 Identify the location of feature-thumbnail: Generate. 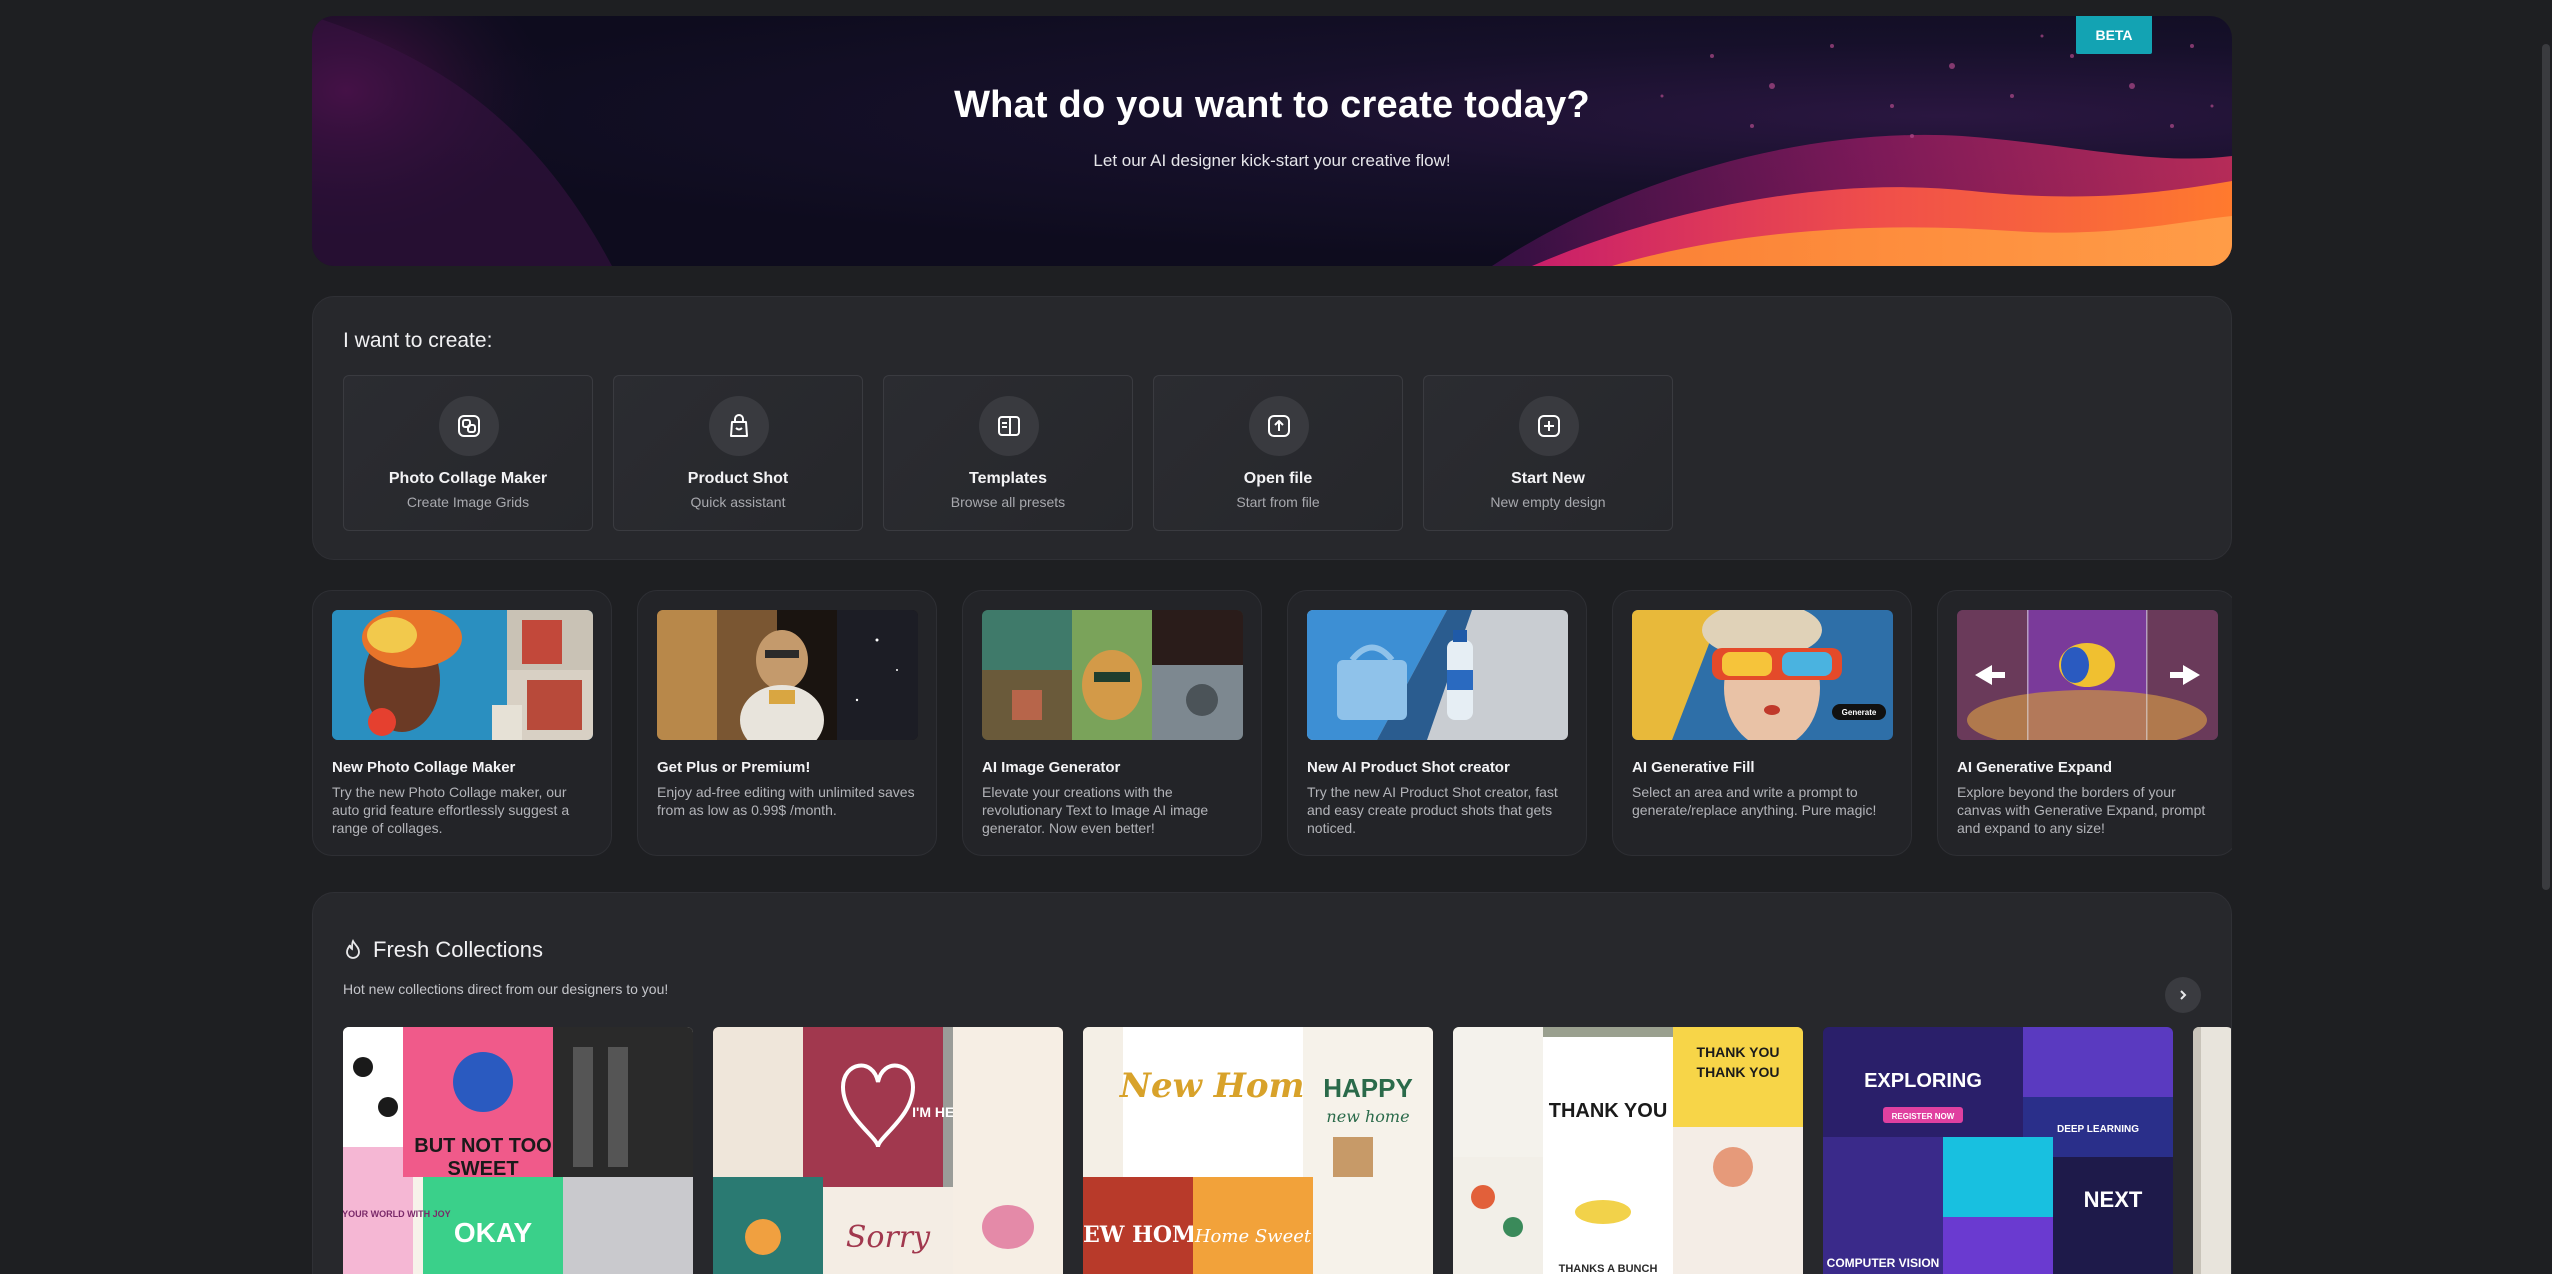
(1762, 675).